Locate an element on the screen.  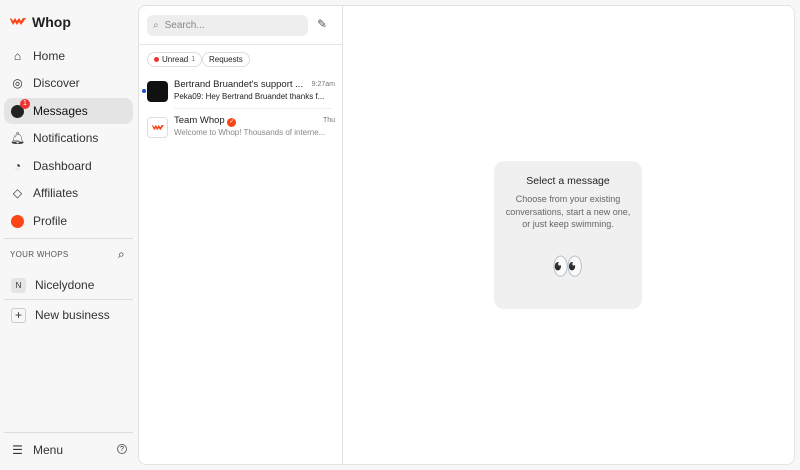
nav-label: Menu is located at coordinates (48, 450).